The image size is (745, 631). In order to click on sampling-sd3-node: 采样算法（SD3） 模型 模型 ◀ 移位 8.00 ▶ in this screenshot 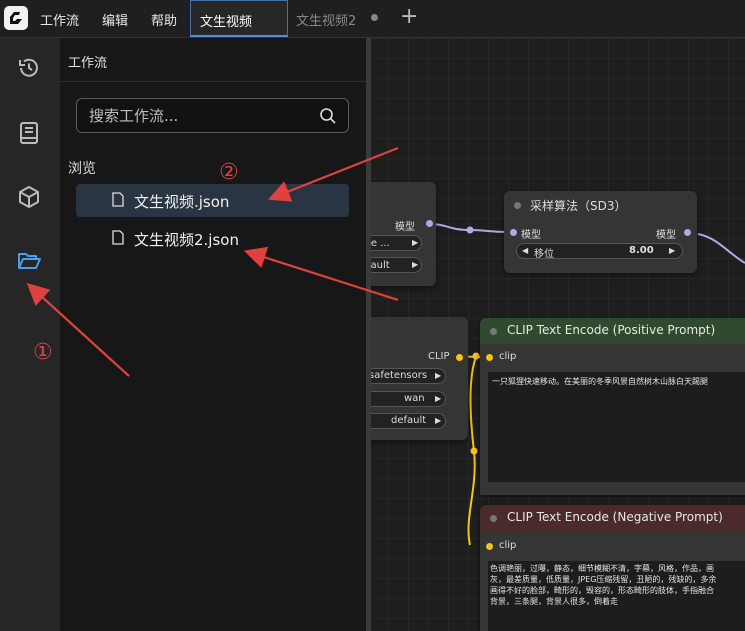, I will do `click(600, 232)`.